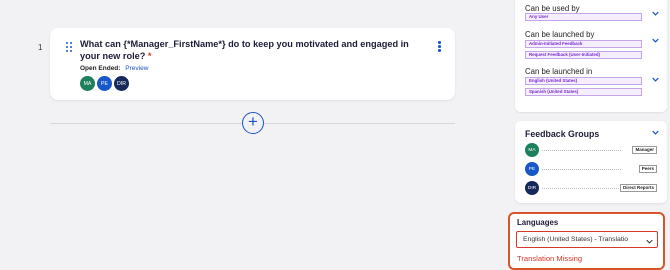  Describe the element at coordinates (583, 55) in the screenshot. I see `tag-request-feedback: Request Feedback (User-Initiated)` at that location.